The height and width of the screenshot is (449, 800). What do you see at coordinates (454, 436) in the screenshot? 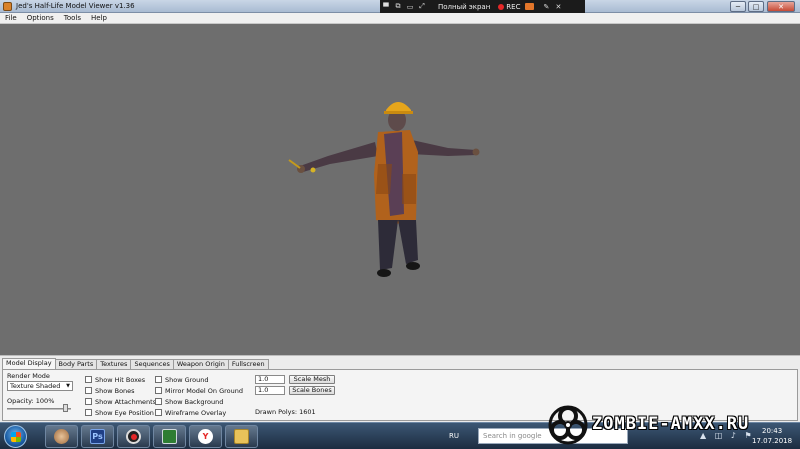
I see `language-indicator: RU` at bounding box center [454, 436].